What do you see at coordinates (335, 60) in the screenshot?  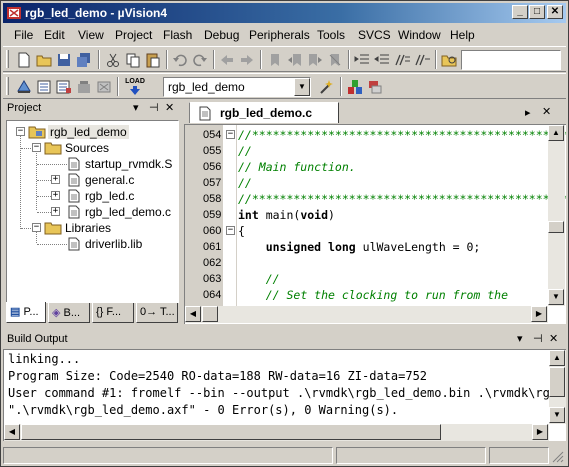 I see `bookmark-clear-icon` at bounding box center [335, 60].